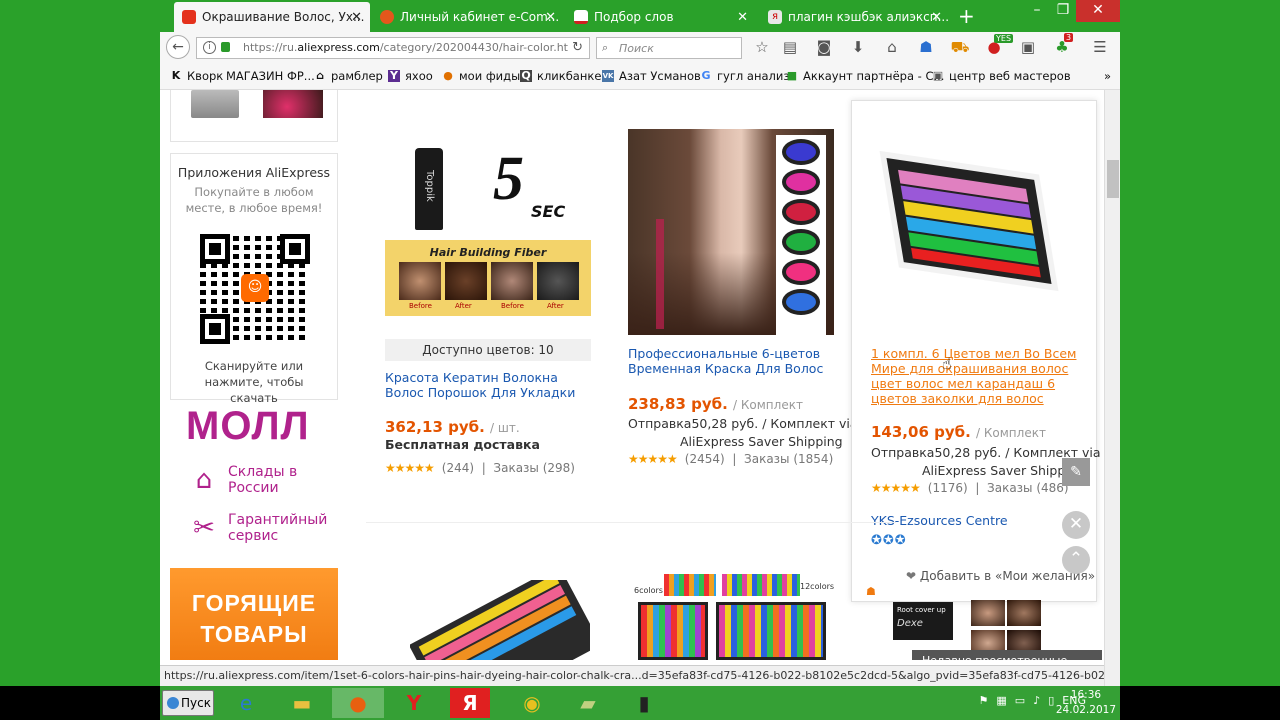 Image resolution: width=1280 pixels, height=720 pixels. I want to click on chrome-icon: ◉, so click(532, 703).